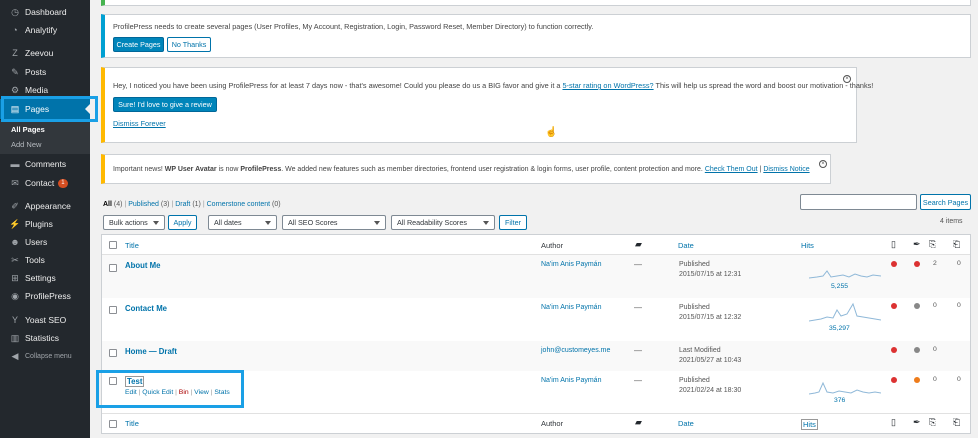  Describe the element at coordinates (146, 308) in the screenshot. I see `page-title-link: Contact Me` at that location.